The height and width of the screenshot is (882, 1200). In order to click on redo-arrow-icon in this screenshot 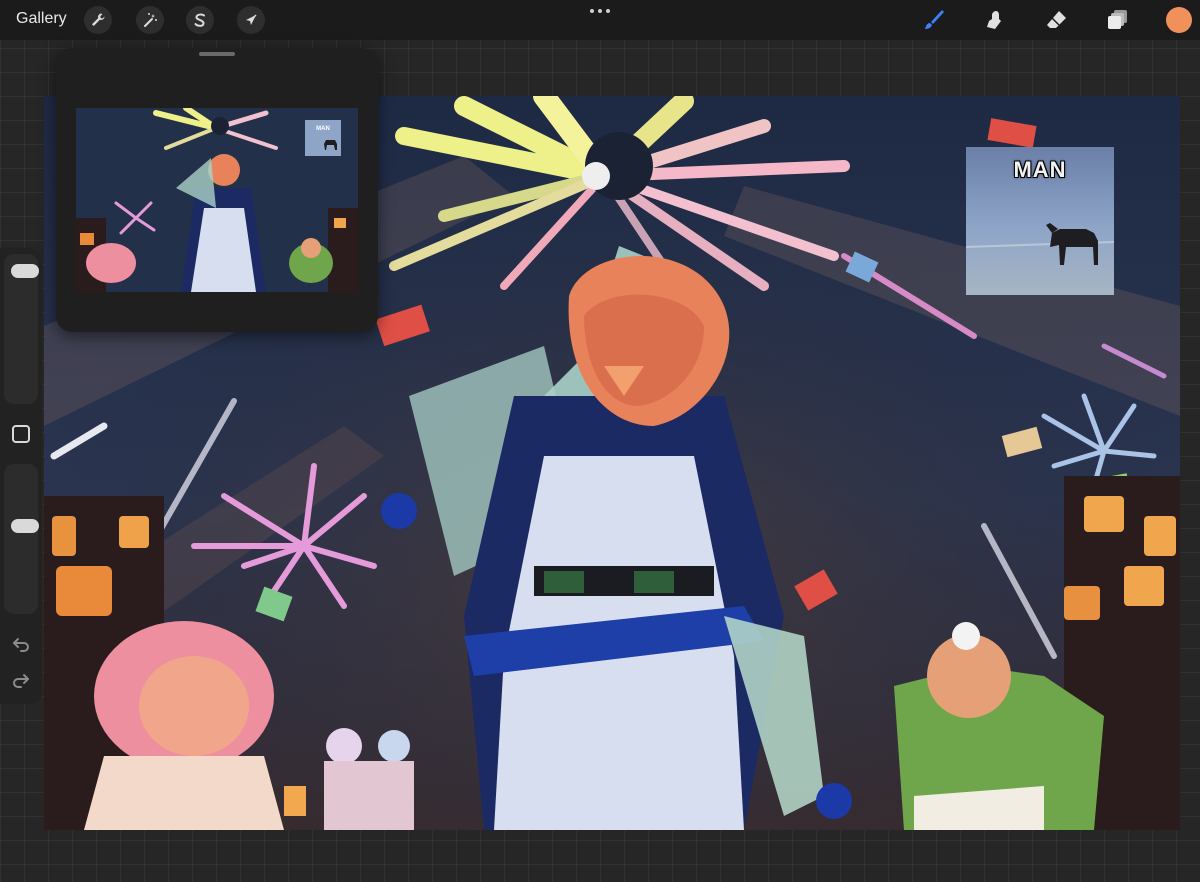, I will do `click(21, 681)`.